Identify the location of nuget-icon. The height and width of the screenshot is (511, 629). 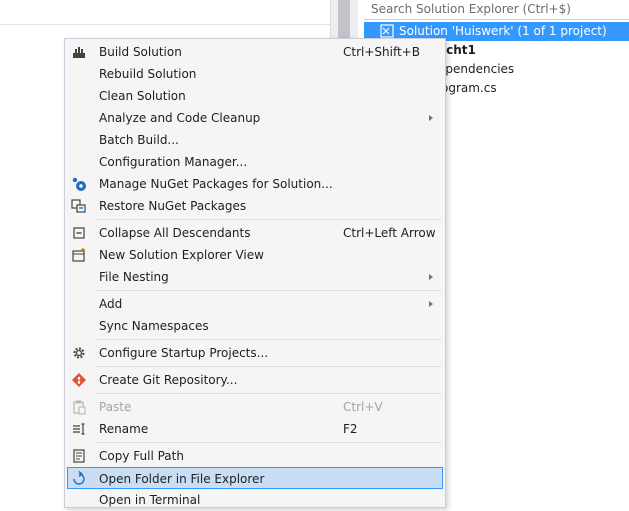
(79, 184).